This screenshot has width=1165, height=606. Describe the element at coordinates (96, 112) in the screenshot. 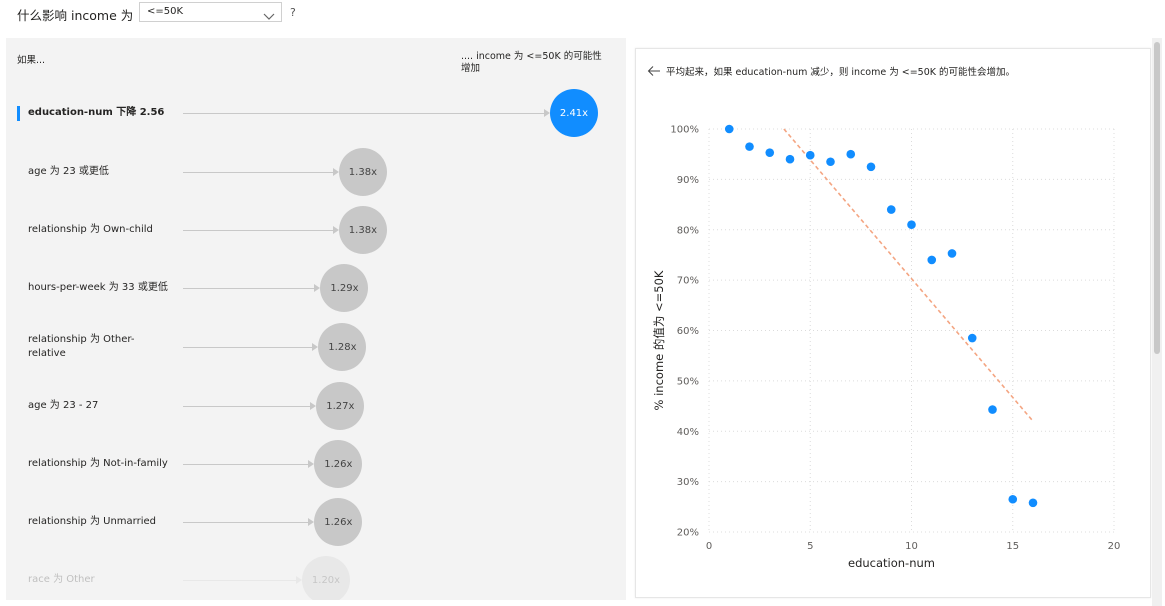

I see `influencer-label: education-num 下降 2.56` at that location.